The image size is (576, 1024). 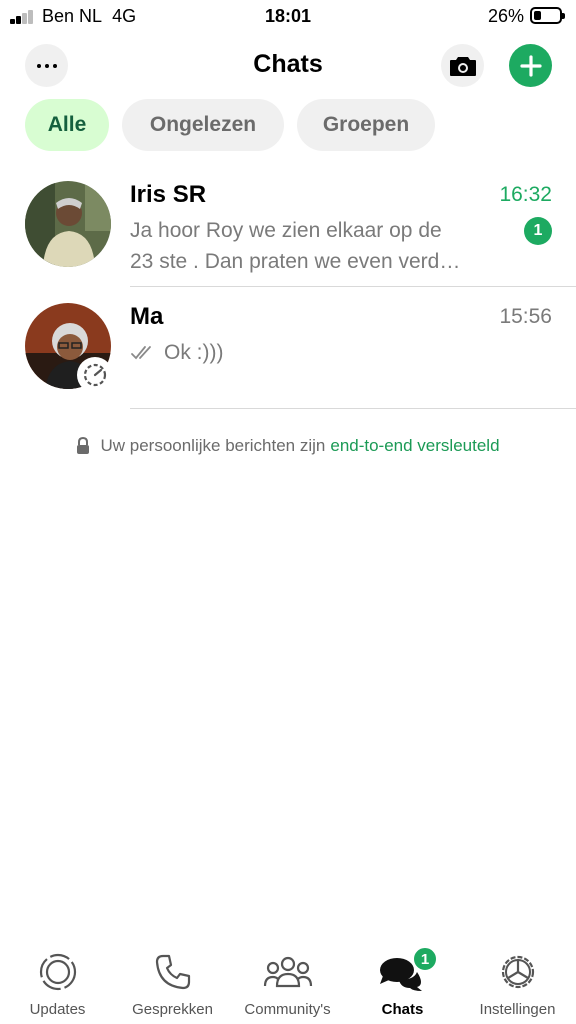 I want to click on lock-icon, so click(x=83, y=445).